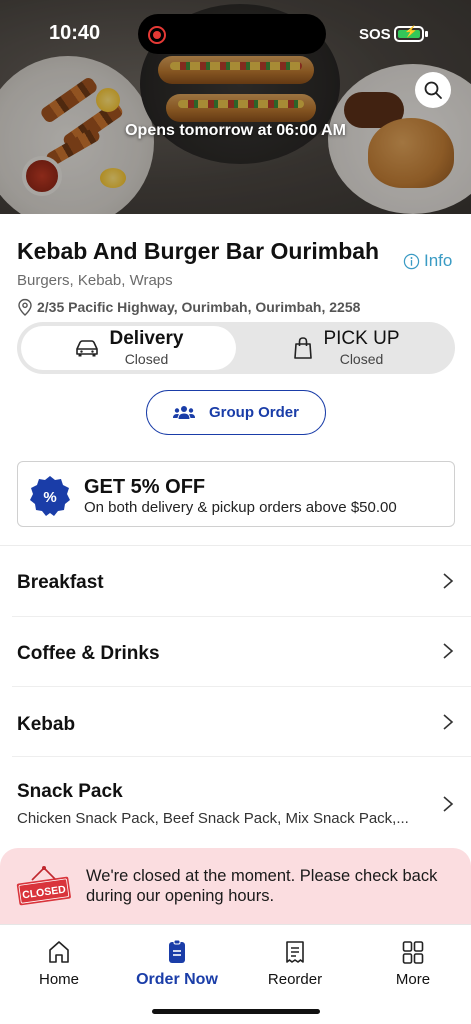 The height and width of the screenshot is (1024, 471). I want to click on closed-sign-icon: CLOSED, so click(43, 886).